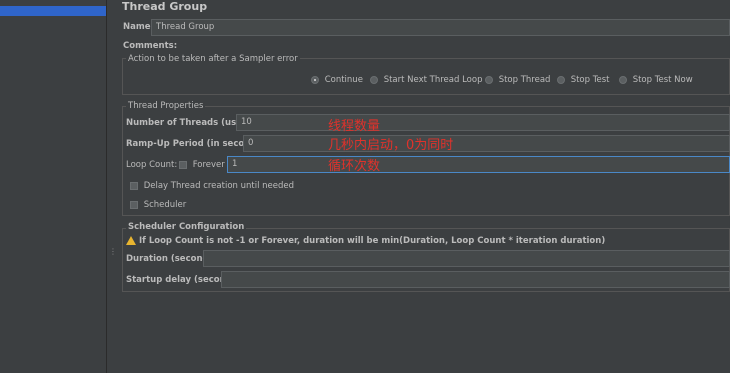 The width and height of the screenshot is (730, 373). I want to click on test-plan-tree, so click(53, 186).